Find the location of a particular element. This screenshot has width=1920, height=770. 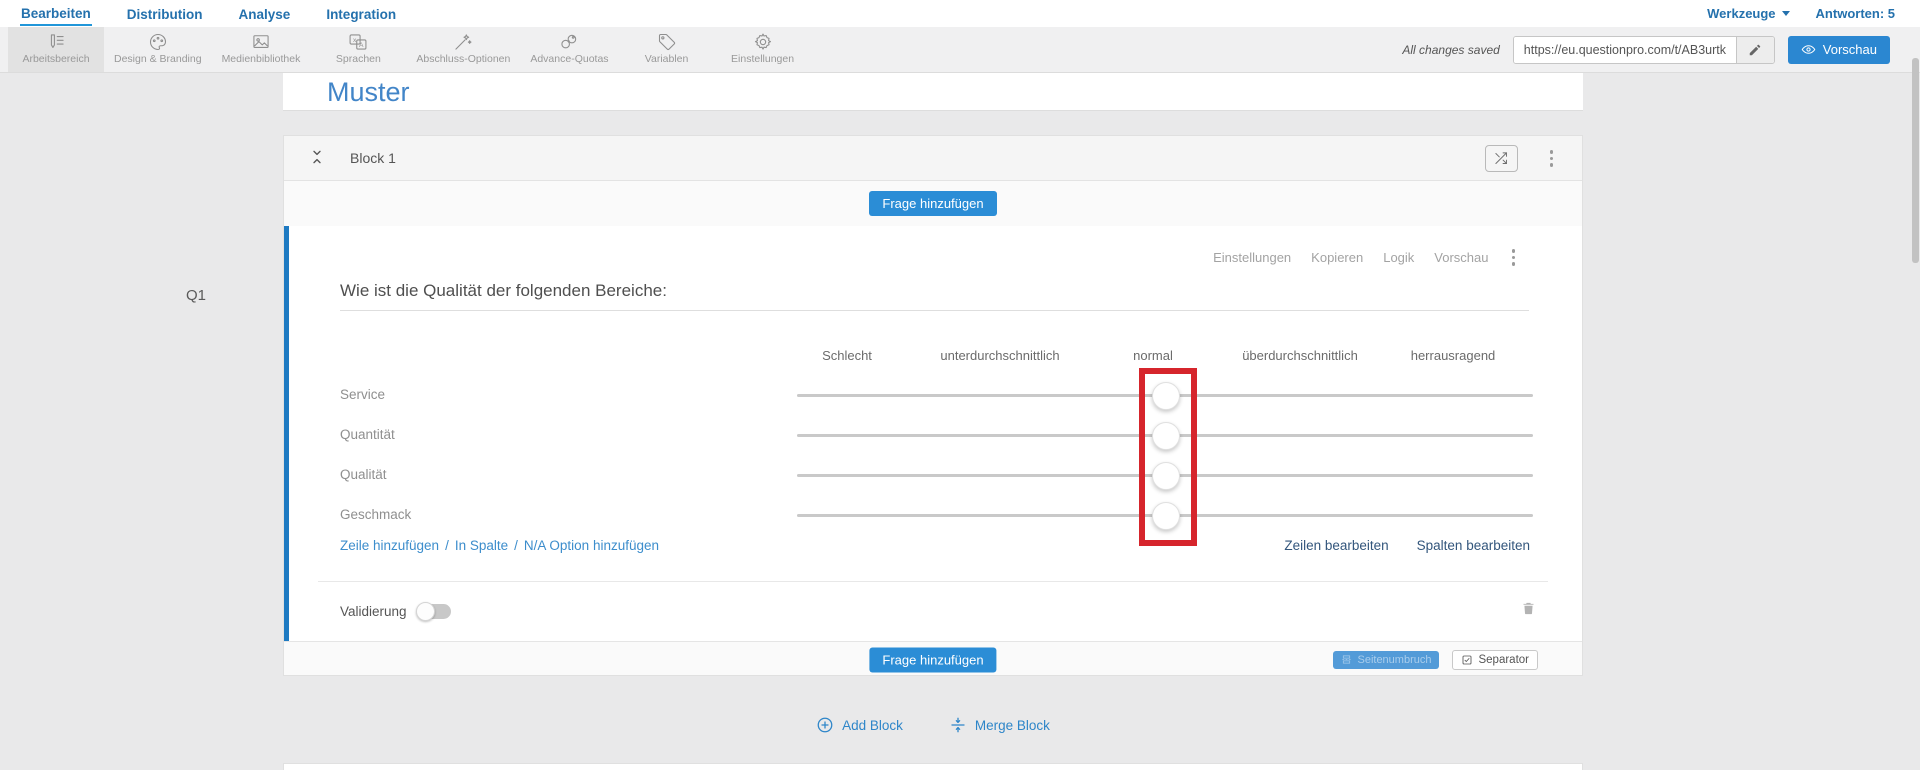

matrix-column-label: normal is located at coordinates (1153, 355).